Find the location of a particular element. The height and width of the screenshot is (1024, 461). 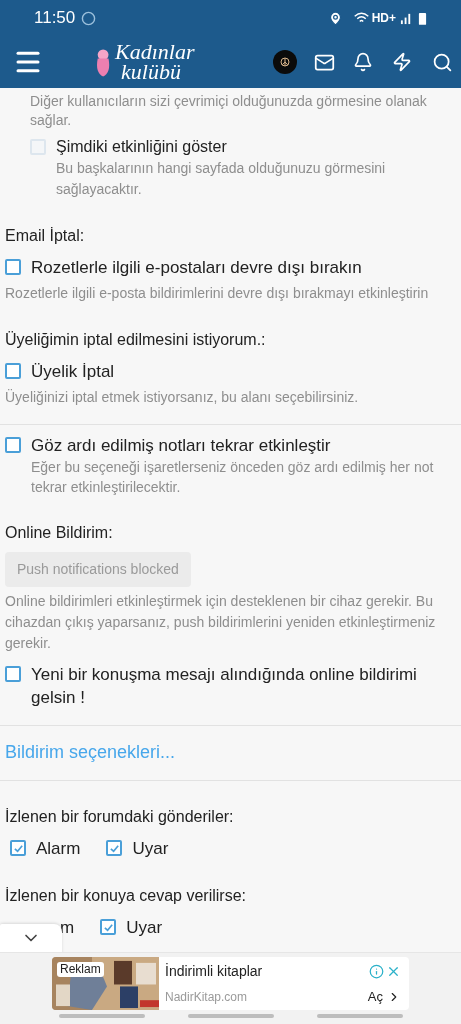

avatar-icon is located at coordinates (285, 62).